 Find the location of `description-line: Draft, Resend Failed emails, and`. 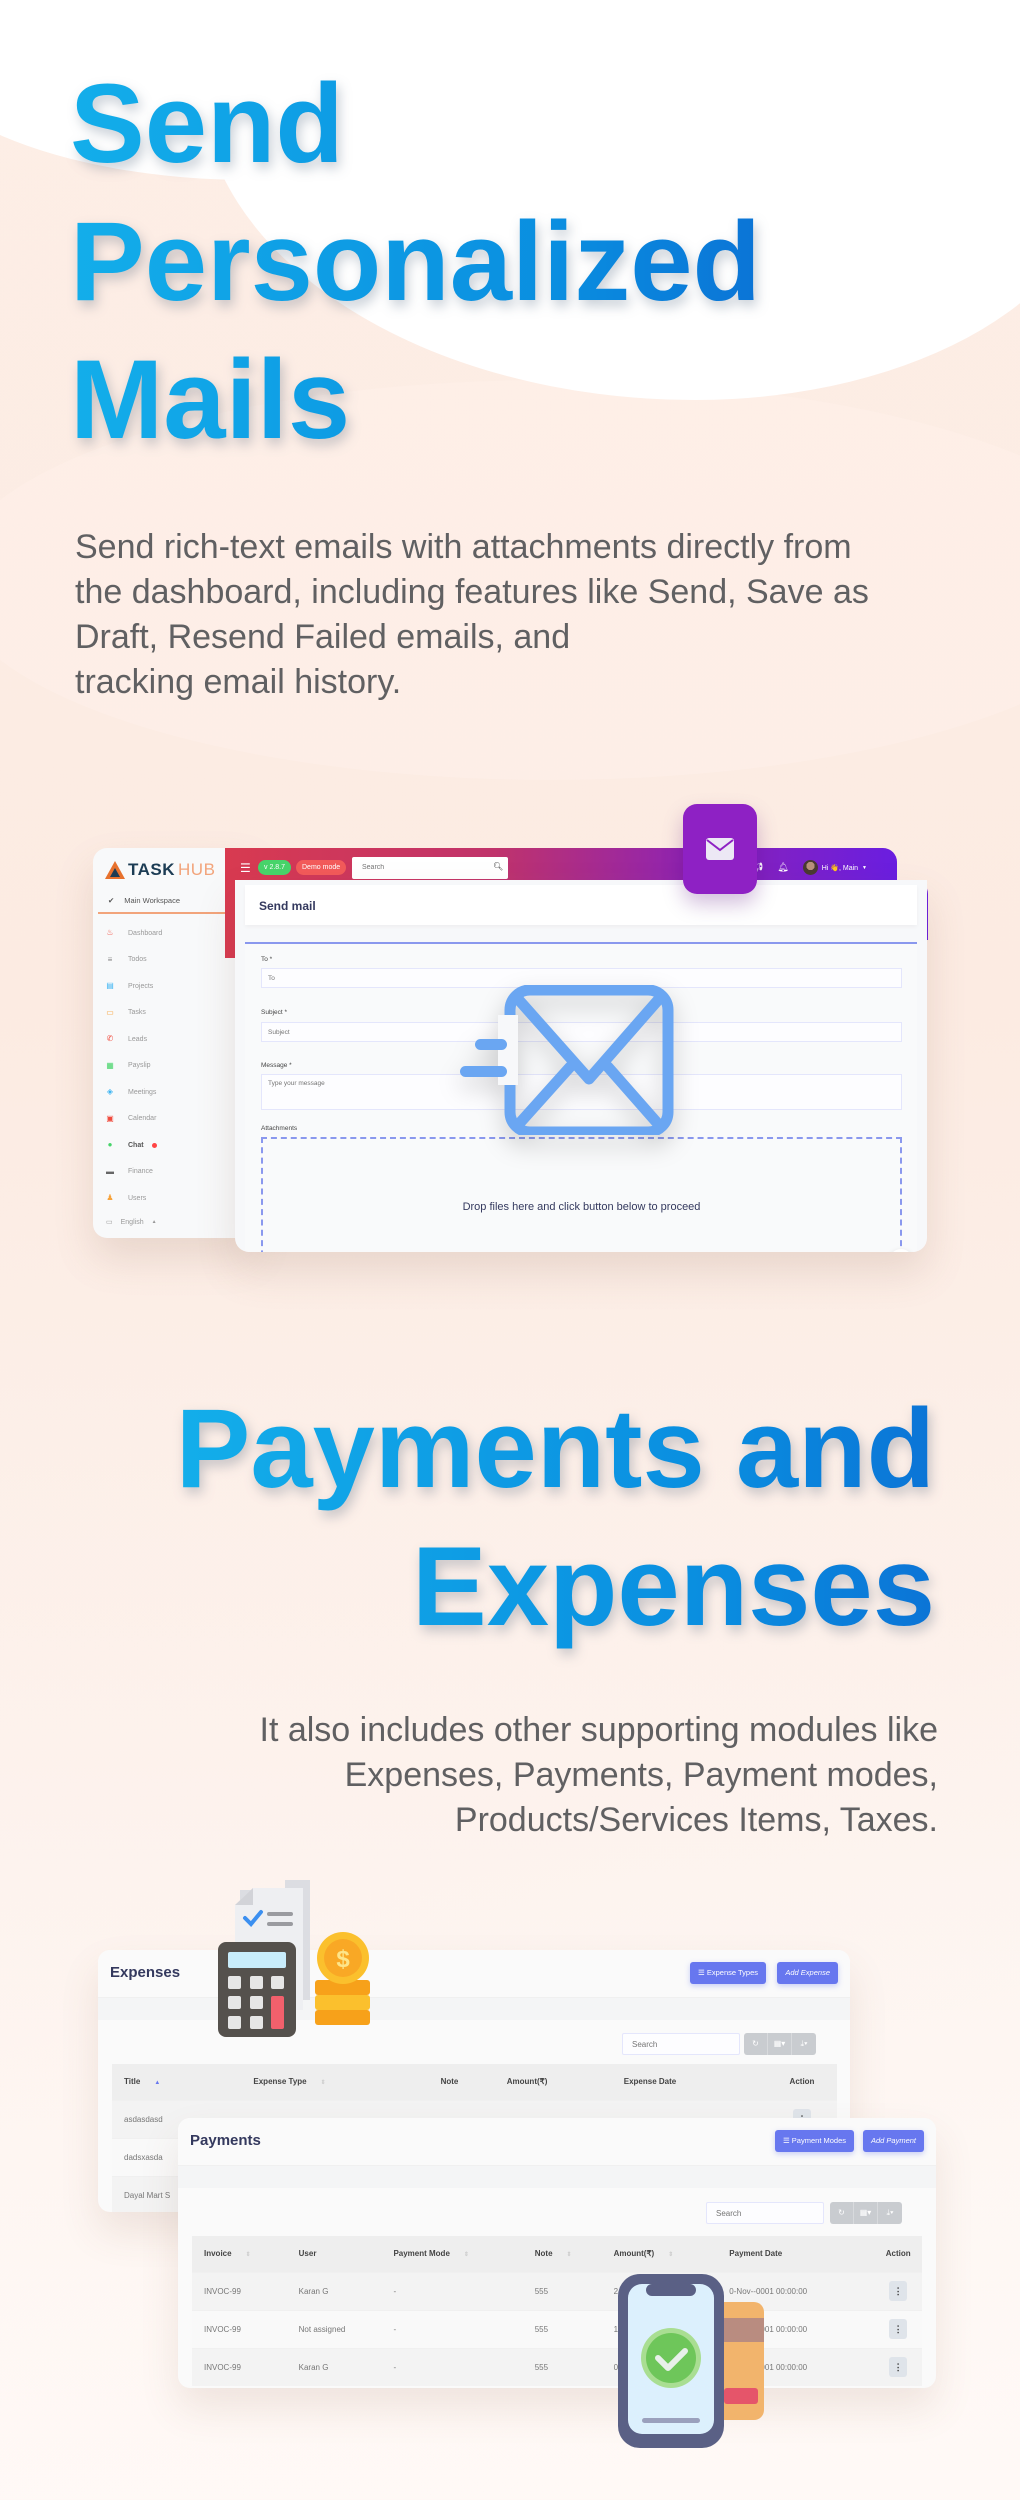

description-line: Draft, Resend Failed emails, and is located at coordinates (323, 637).